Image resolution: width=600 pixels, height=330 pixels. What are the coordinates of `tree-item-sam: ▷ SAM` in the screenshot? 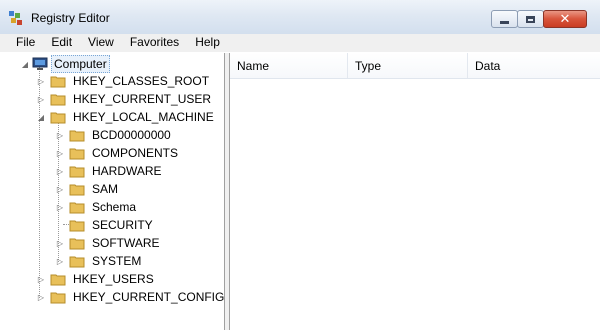 It's located at (87, 189).